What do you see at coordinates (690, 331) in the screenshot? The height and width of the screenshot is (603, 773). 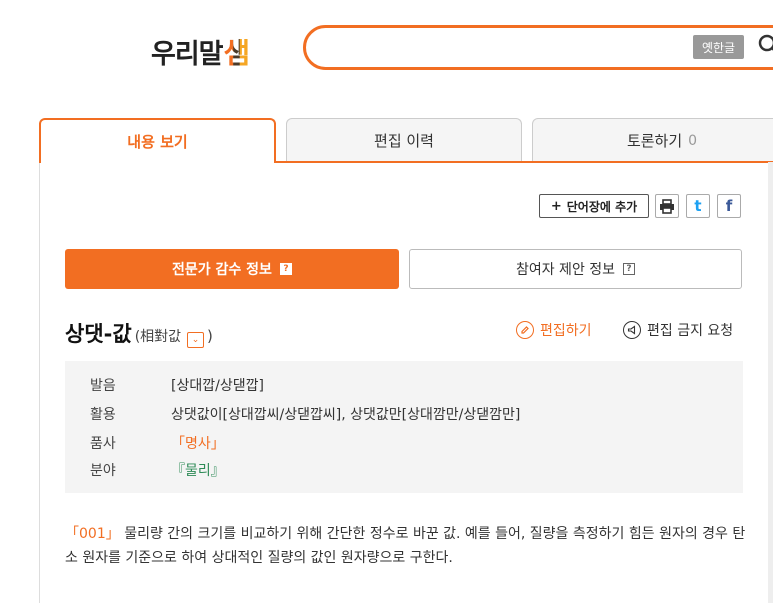 I see `edit-ban-label: 편집 금지 요청` at bounding box center [690, 331].